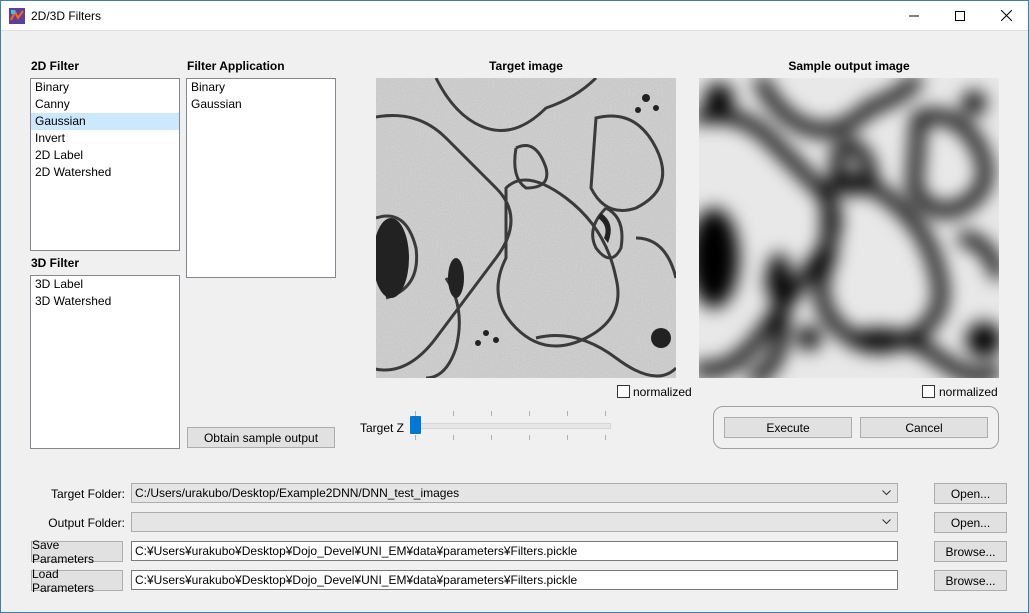  What do you see at coordinates (849, 66) in the screenshot?
I see `sample-image-title: Sample output image` at bounding box center [849, 66].